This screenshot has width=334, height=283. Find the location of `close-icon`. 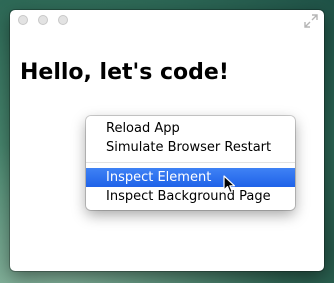

close-icon is located at coordinates (23, 20).